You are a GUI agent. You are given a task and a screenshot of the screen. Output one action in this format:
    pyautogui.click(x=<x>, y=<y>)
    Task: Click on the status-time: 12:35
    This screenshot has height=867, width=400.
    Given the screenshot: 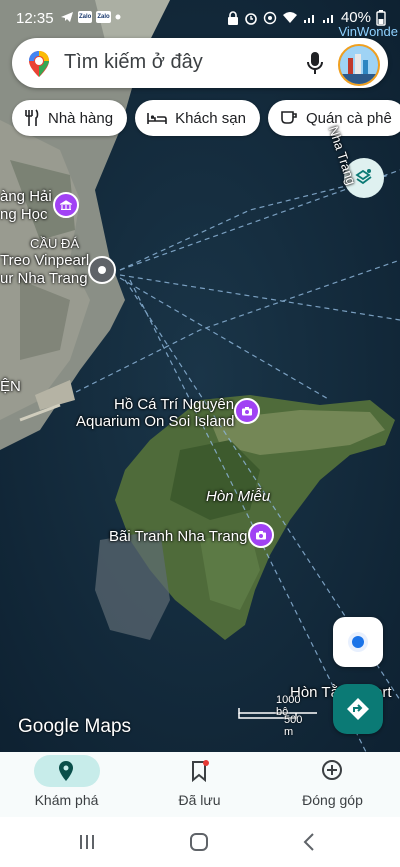 What is the action you would take?
    pyautogui.click(x=35, y=18)
    